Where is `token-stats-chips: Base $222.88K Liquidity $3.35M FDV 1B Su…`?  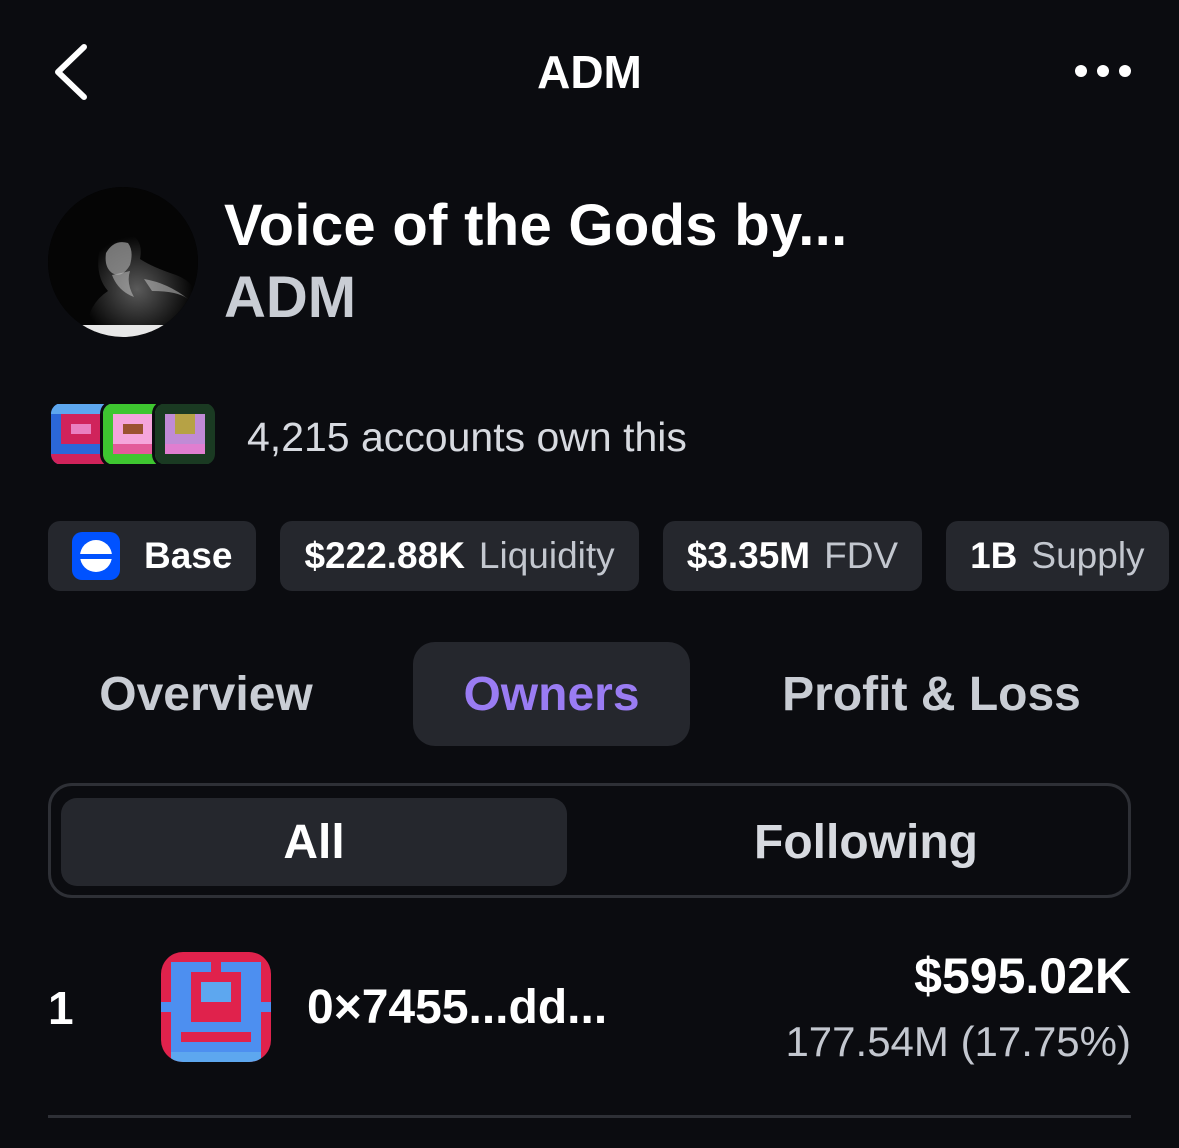
token-stats-chips: Base $222.88K Liquidity $3.35M FDV 1B Su… is located at coordinates (608, 556).